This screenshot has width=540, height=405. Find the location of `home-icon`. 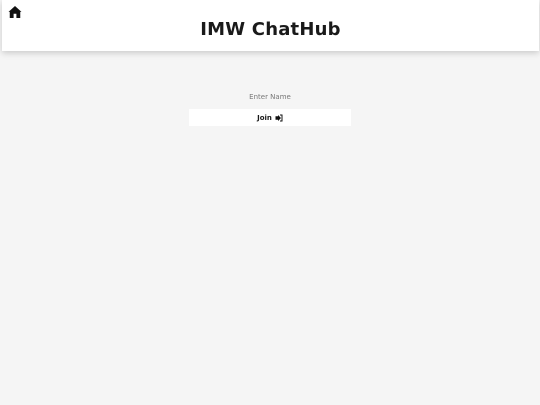

home-icon is located at coordinates (15, 12).